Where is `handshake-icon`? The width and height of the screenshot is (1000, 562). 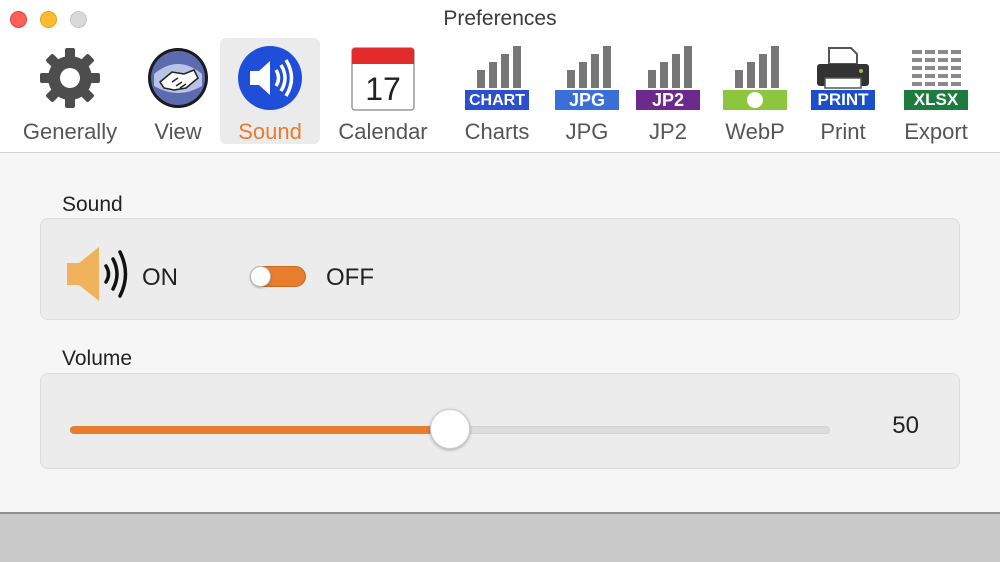
handshake-icon is located at coordinates (178, 78).